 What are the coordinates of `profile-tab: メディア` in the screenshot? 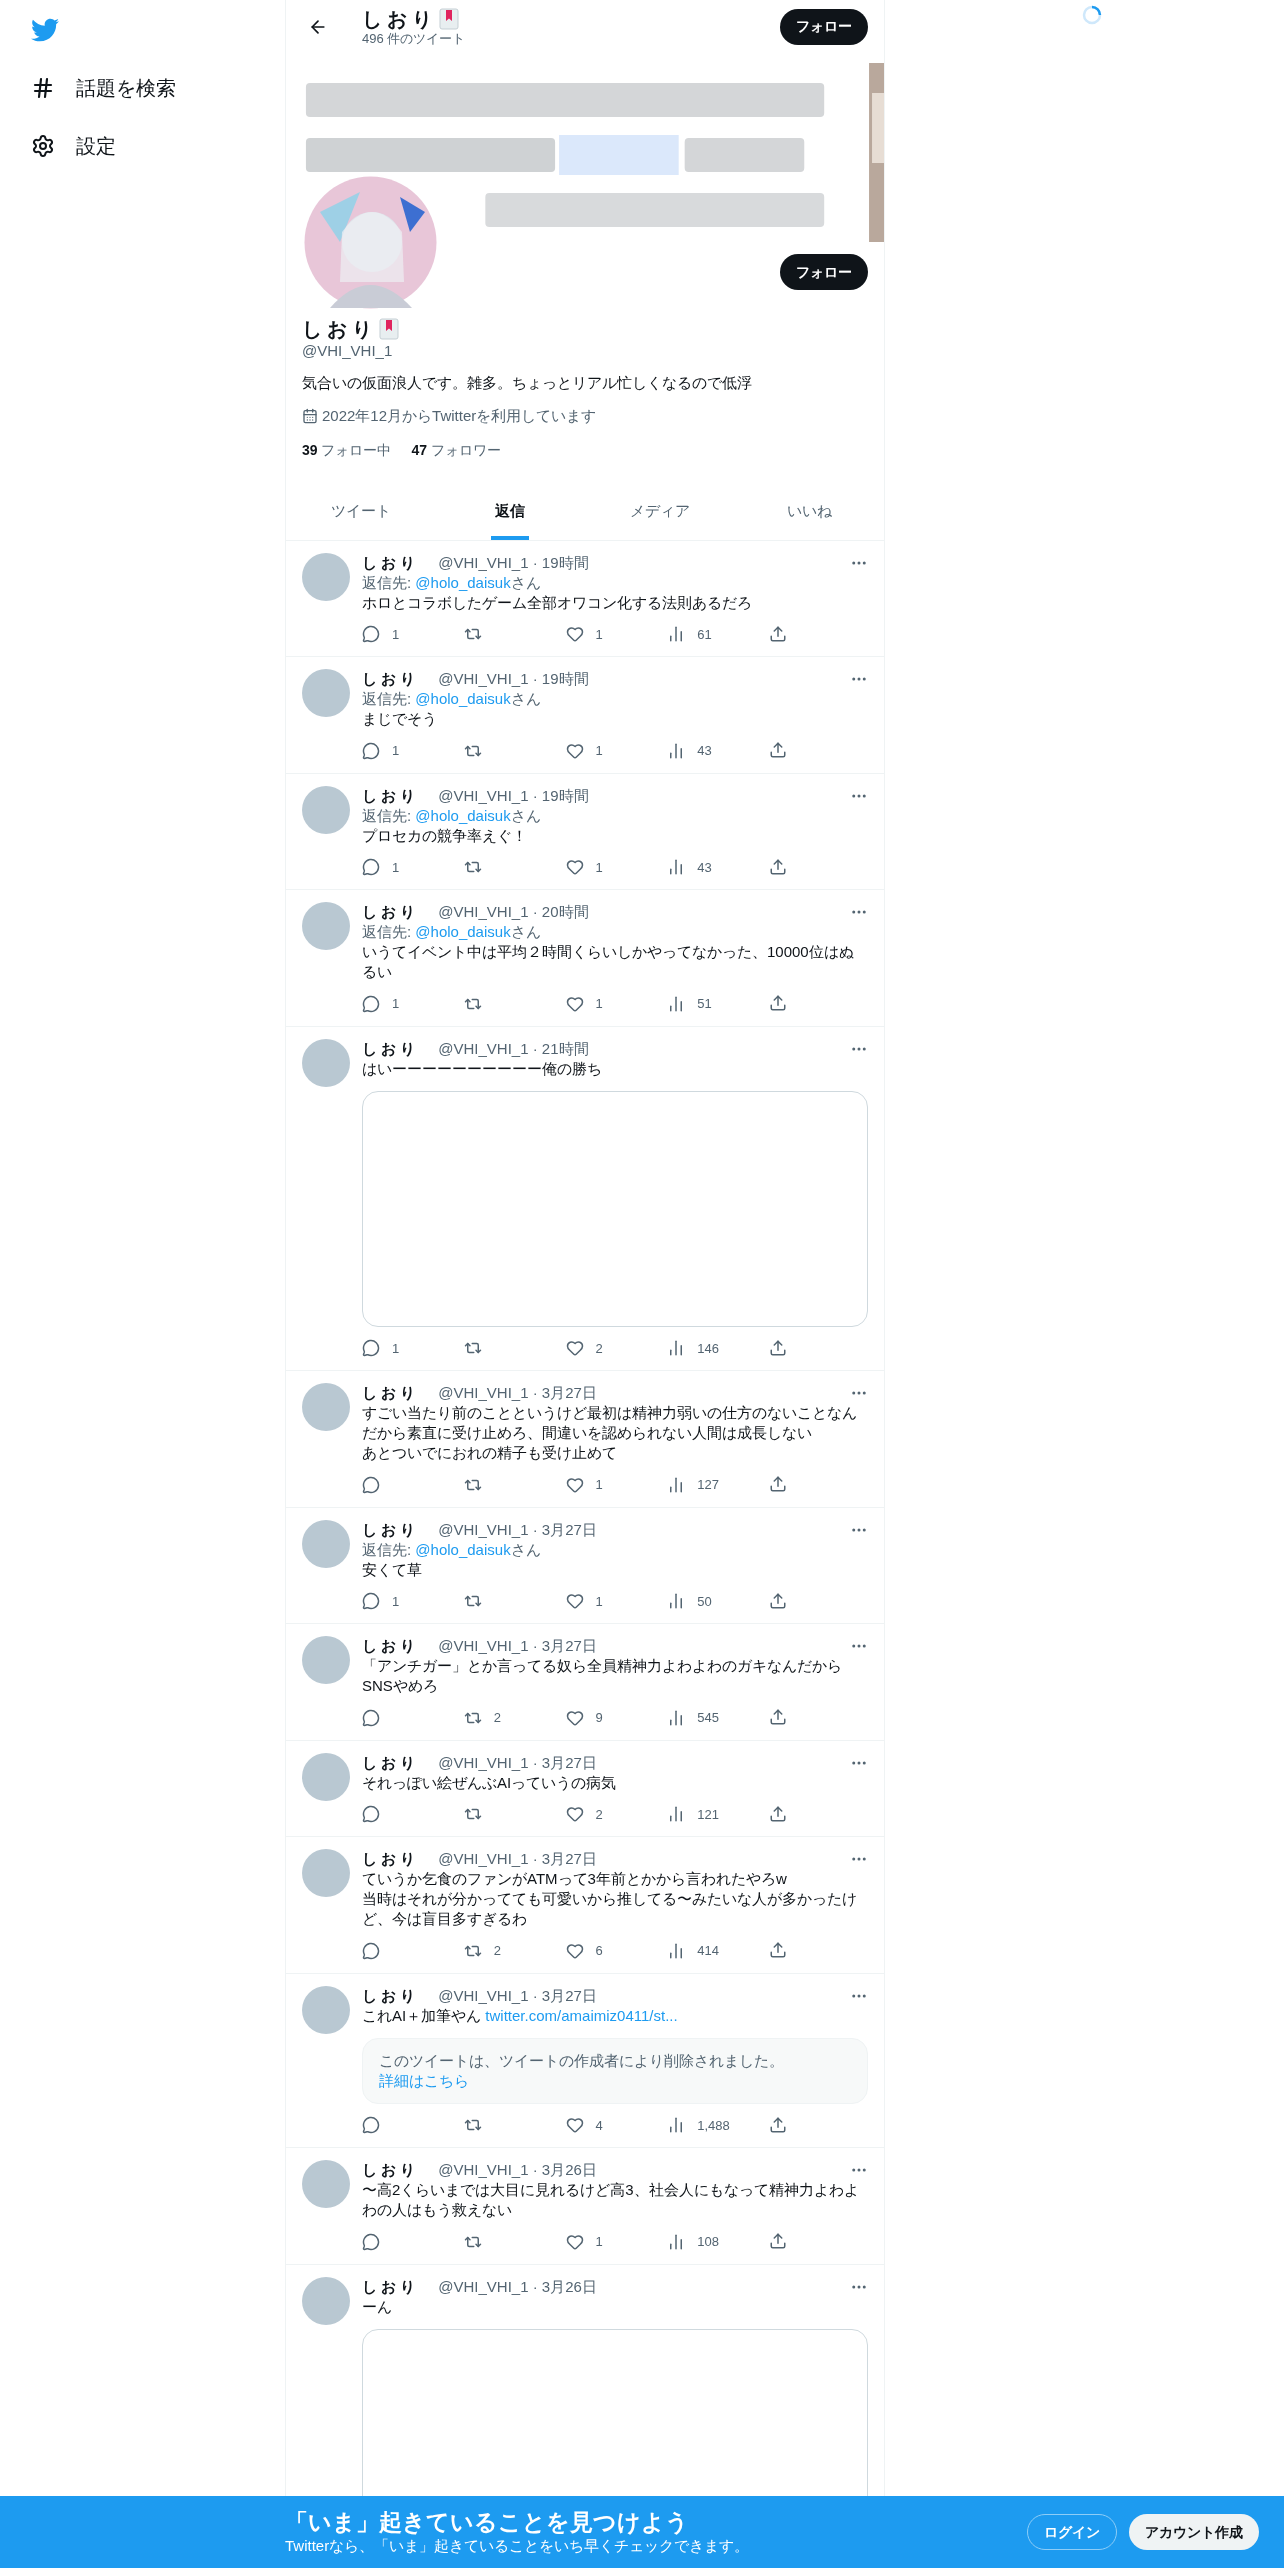 It's located at (659, 513).